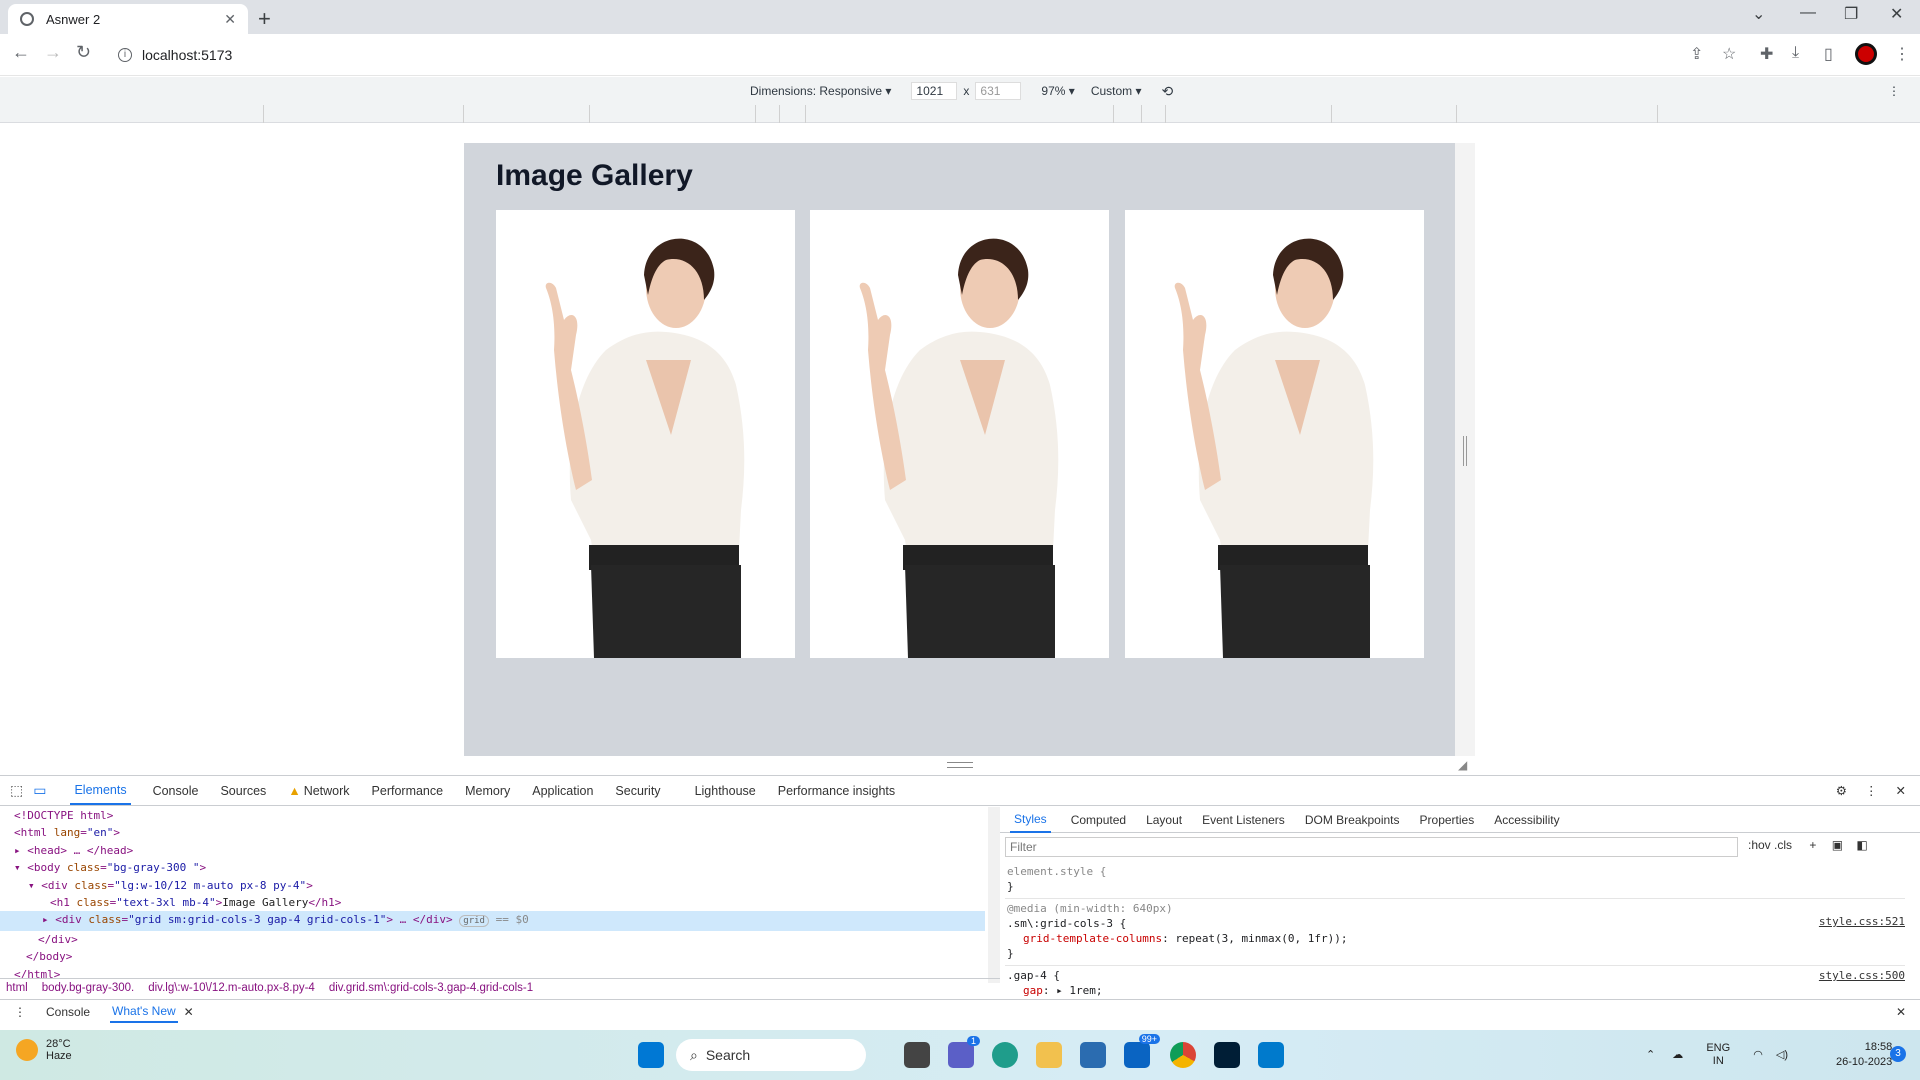 Image resolution: width=1920 pixels, height=1080 pixels. Describe the element at coordinates (492, 815) in the screenshot. I see `doctype-line: <!DOCTYPE html>` at that location.